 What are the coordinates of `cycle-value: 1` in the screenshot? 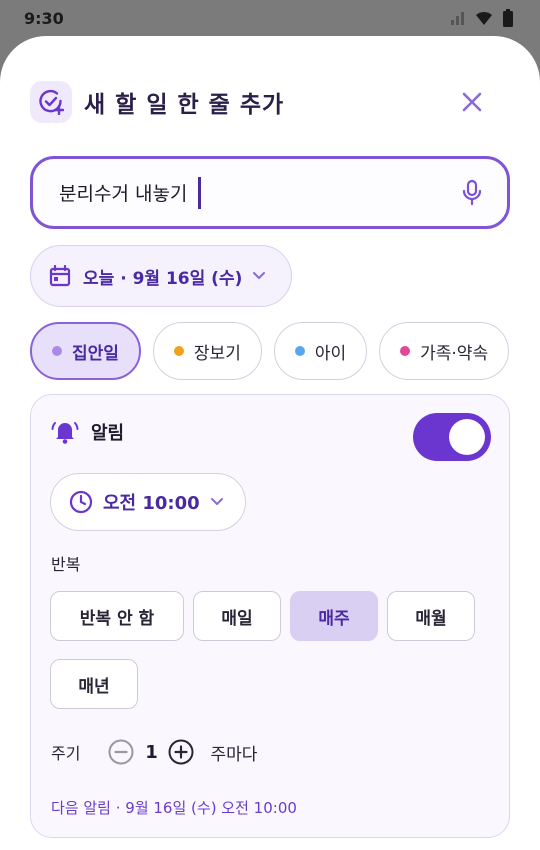 It's located at (151, 752).